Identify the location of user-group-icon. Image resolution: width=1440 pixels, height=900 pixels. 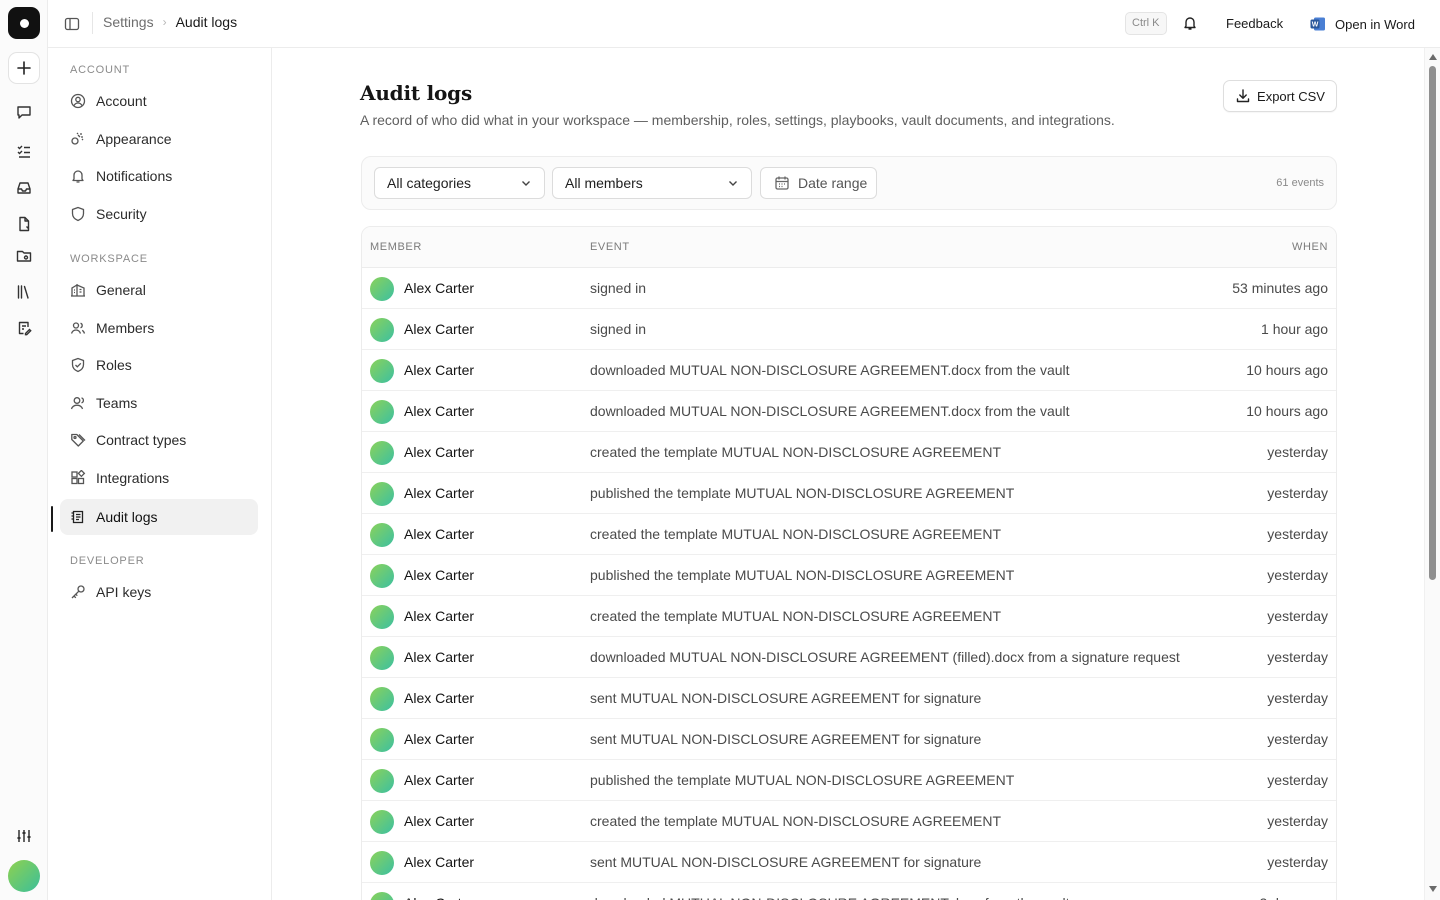
(78, 403).